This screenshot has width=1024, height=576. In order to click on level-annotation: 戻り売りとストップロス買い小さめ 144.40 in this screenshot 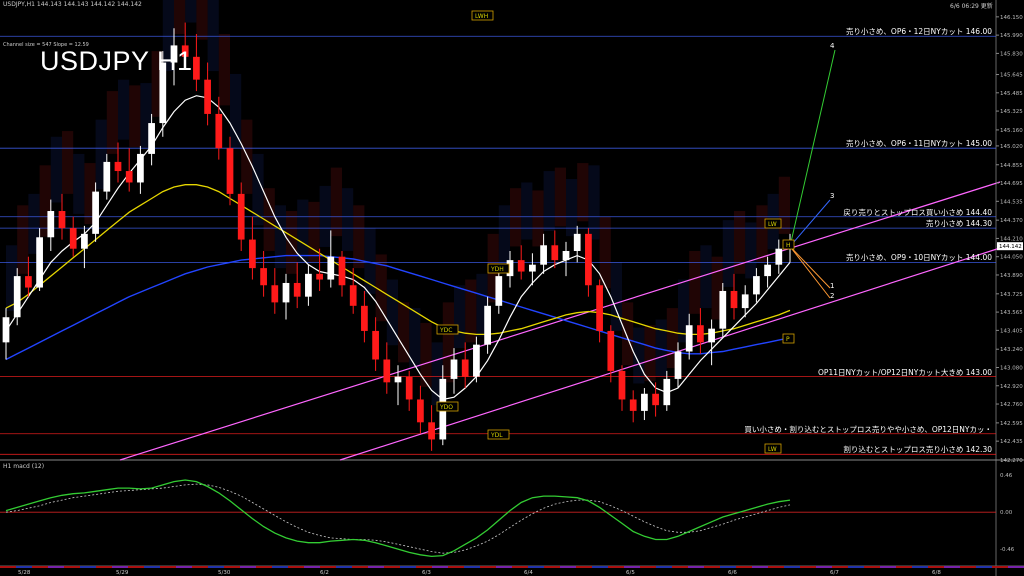, I will do `click(917, 212)`.